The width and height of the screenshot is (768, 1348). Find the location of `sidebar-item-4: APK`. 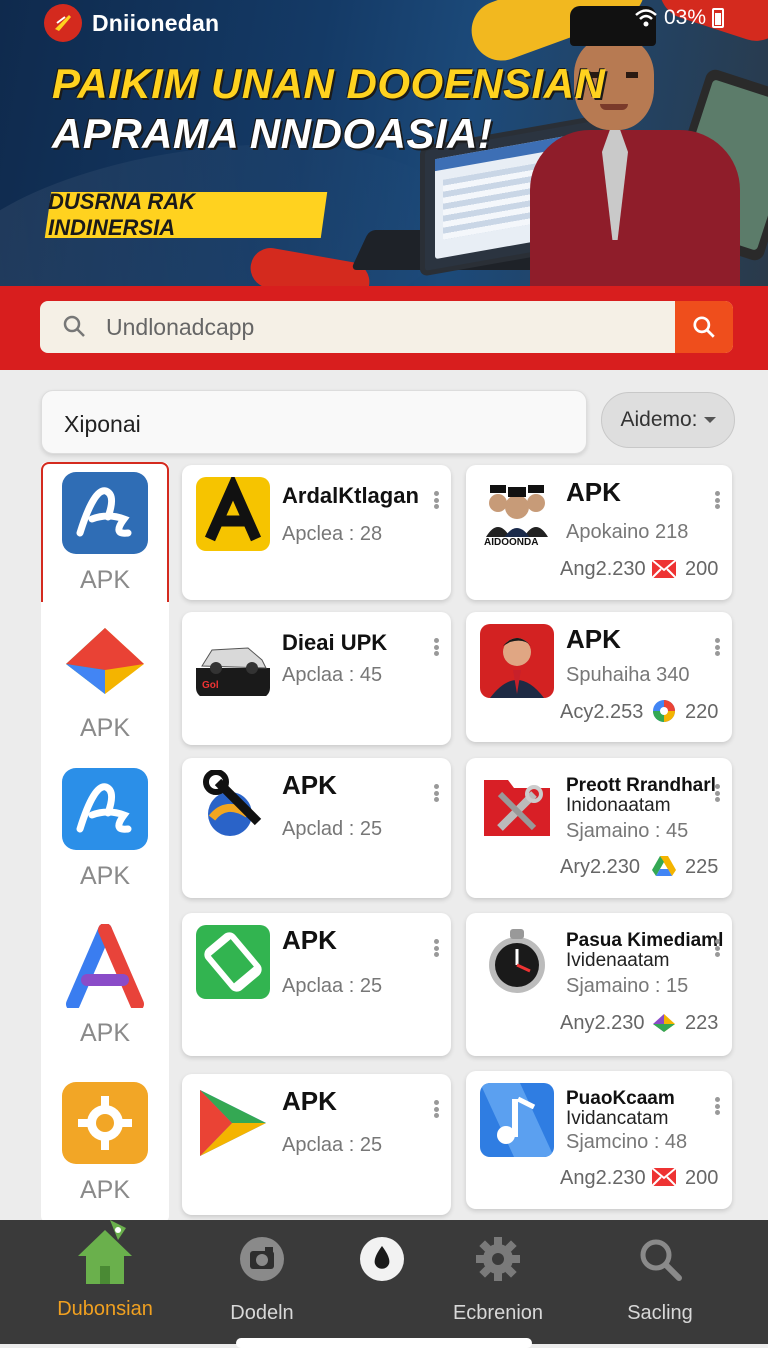

sidebar-item-4: APK is located at coordinates (105, 987).